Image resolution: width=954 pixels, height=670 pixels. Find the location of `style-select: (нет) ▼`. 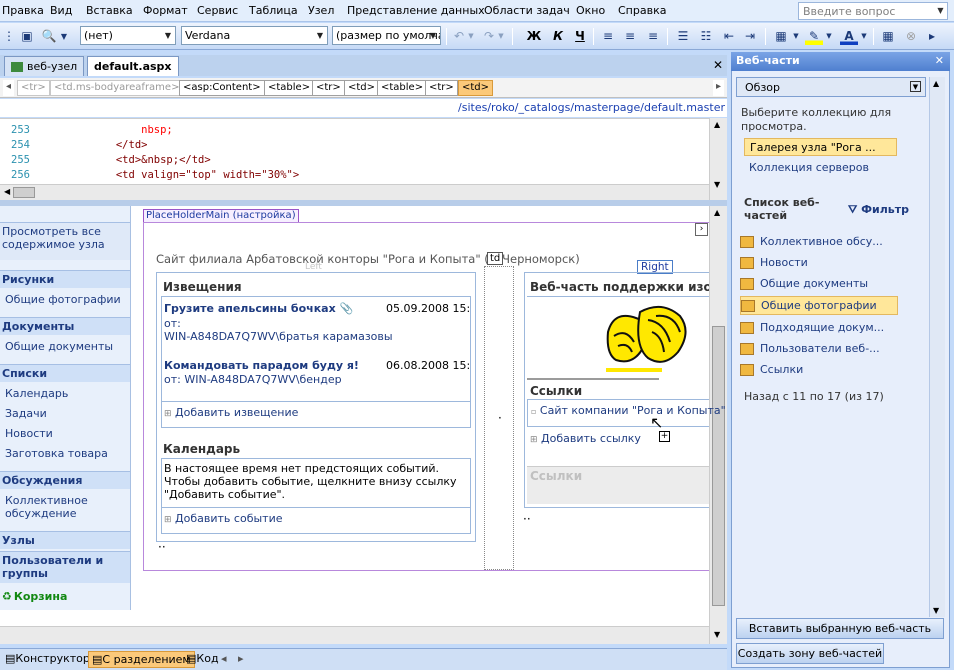

style-select: (нет) ▼ is located at coordinates (128, 35).